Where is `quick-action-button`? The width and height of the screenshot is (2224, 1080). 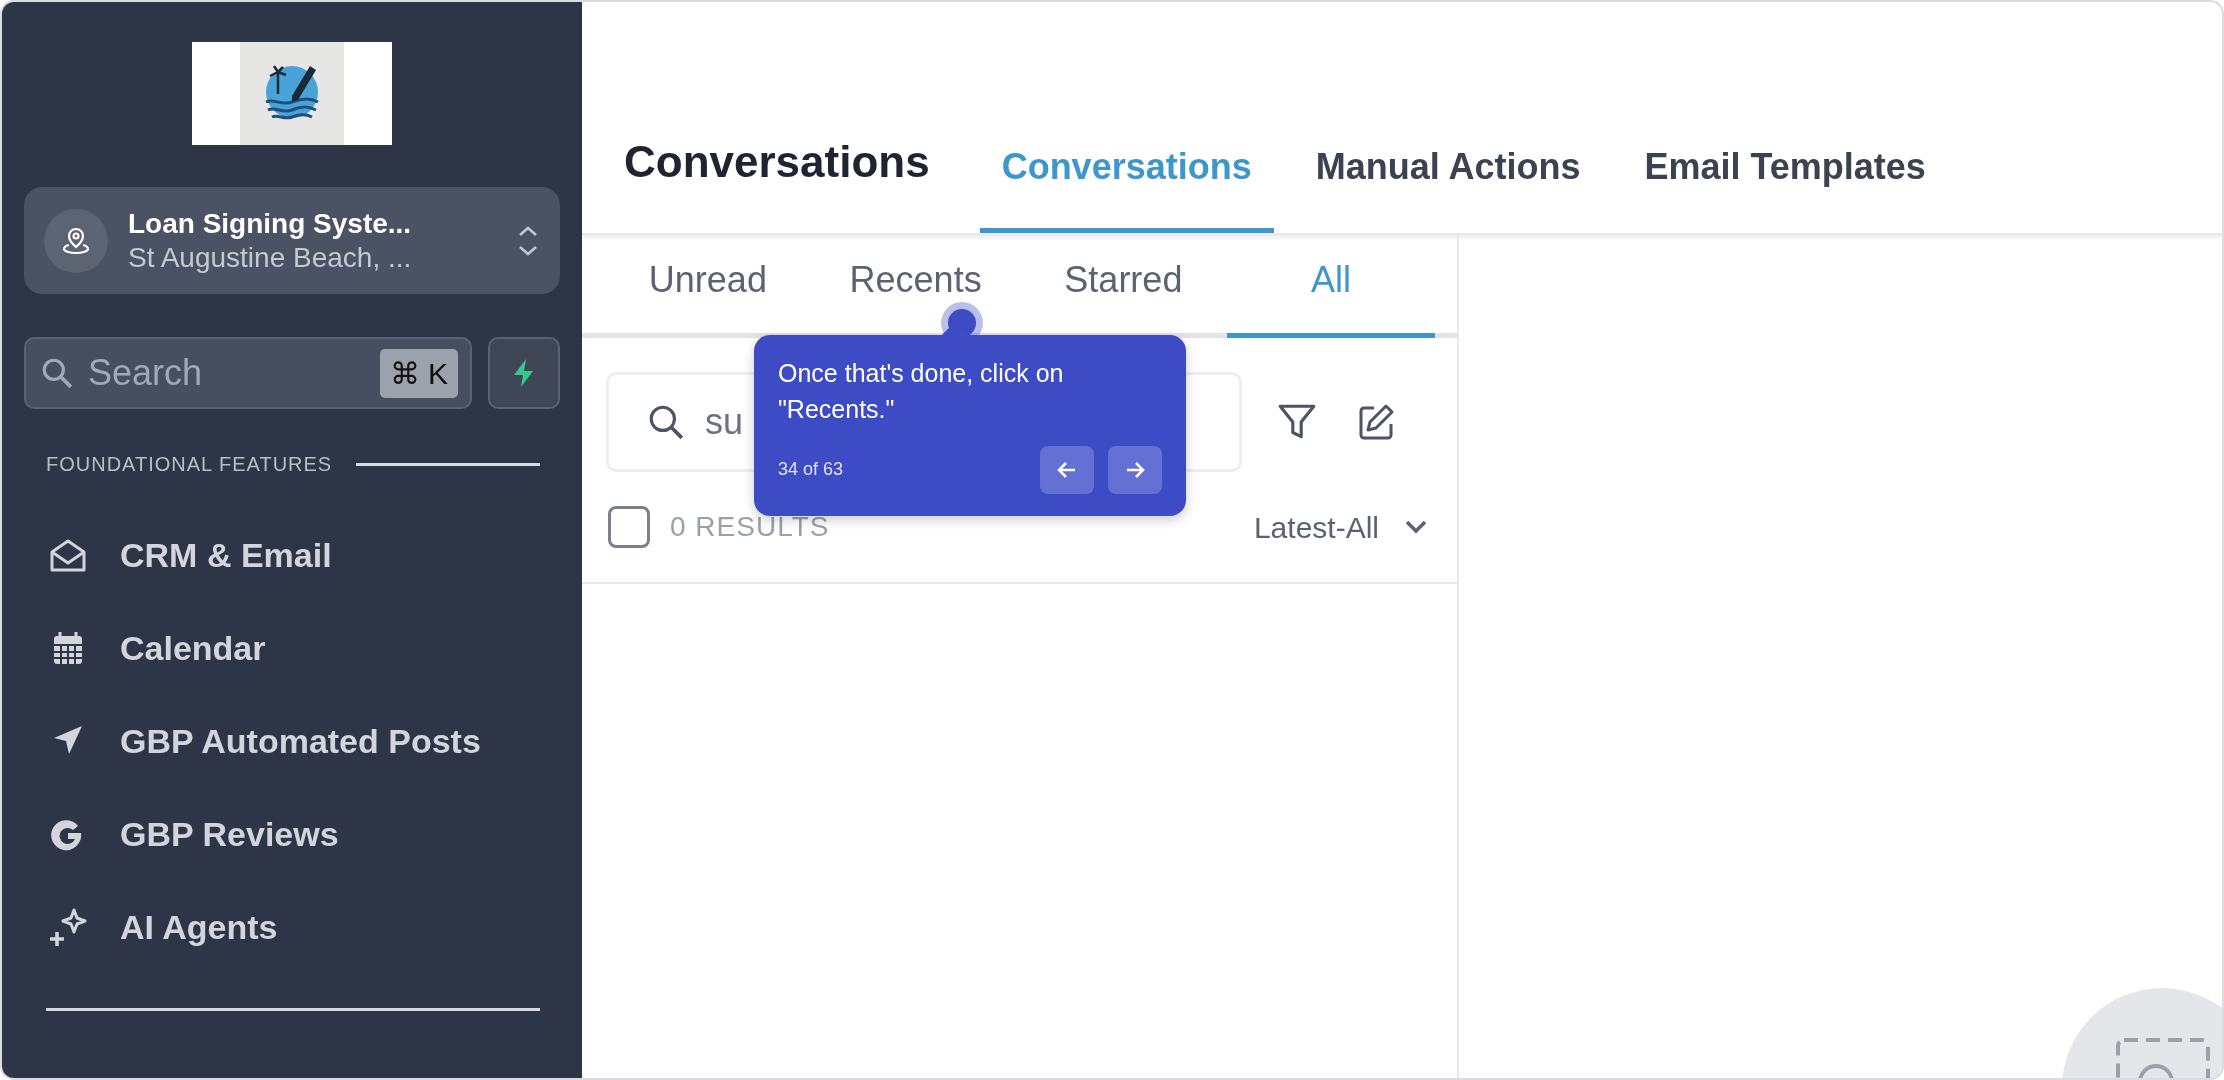
quick-action-button is located at coordinates (524, 373).